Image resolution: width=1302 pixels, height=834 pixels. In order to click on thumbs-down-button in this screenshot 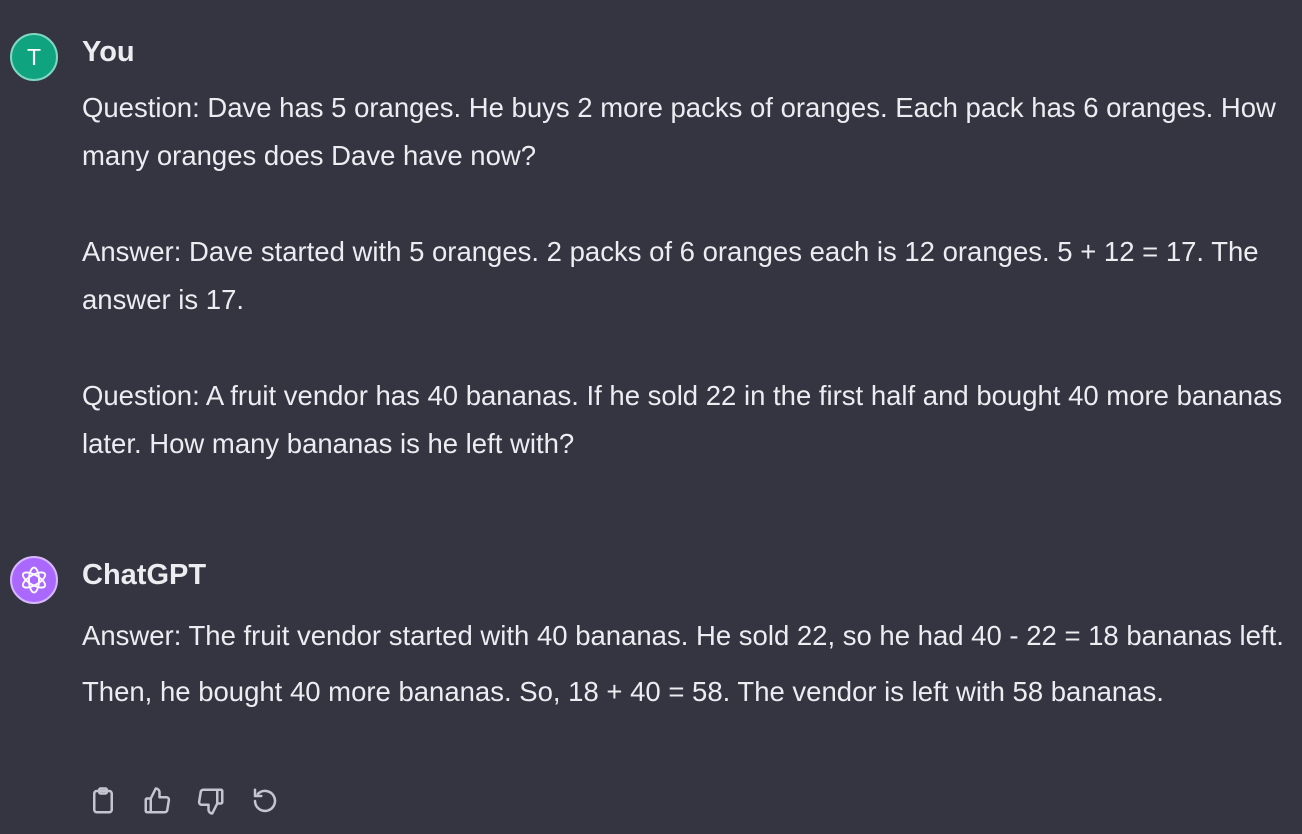, I will do `click(211, 801)`.